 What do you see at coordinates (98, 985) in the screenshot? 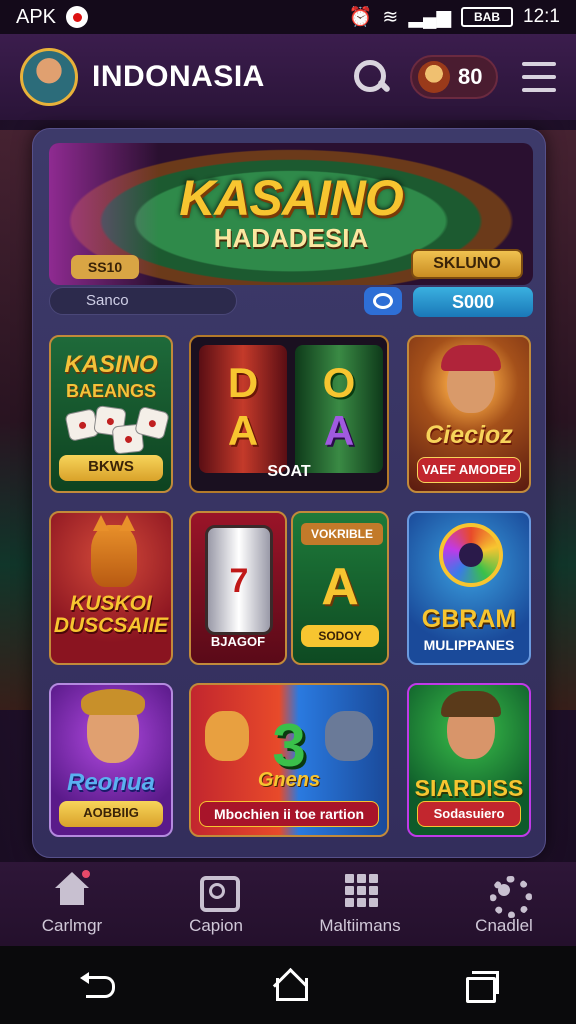
I see `back-icon` at bounding box center [98, 985].